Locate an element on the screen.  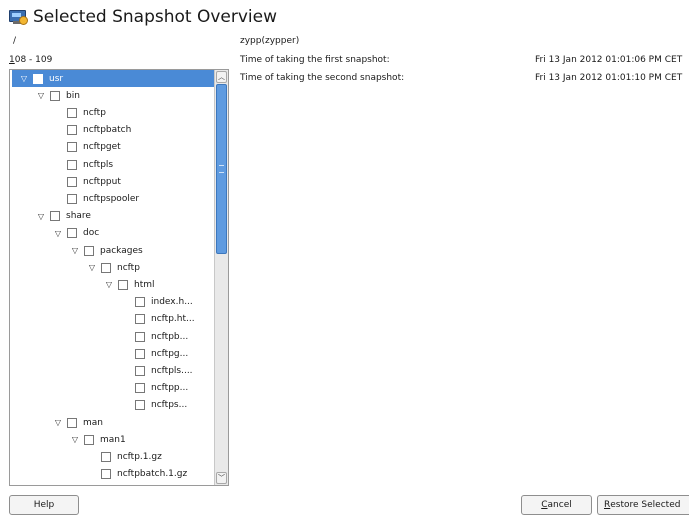
tree-item-label: ncftpbatch.1.gz is located at coordinates (152, 474).